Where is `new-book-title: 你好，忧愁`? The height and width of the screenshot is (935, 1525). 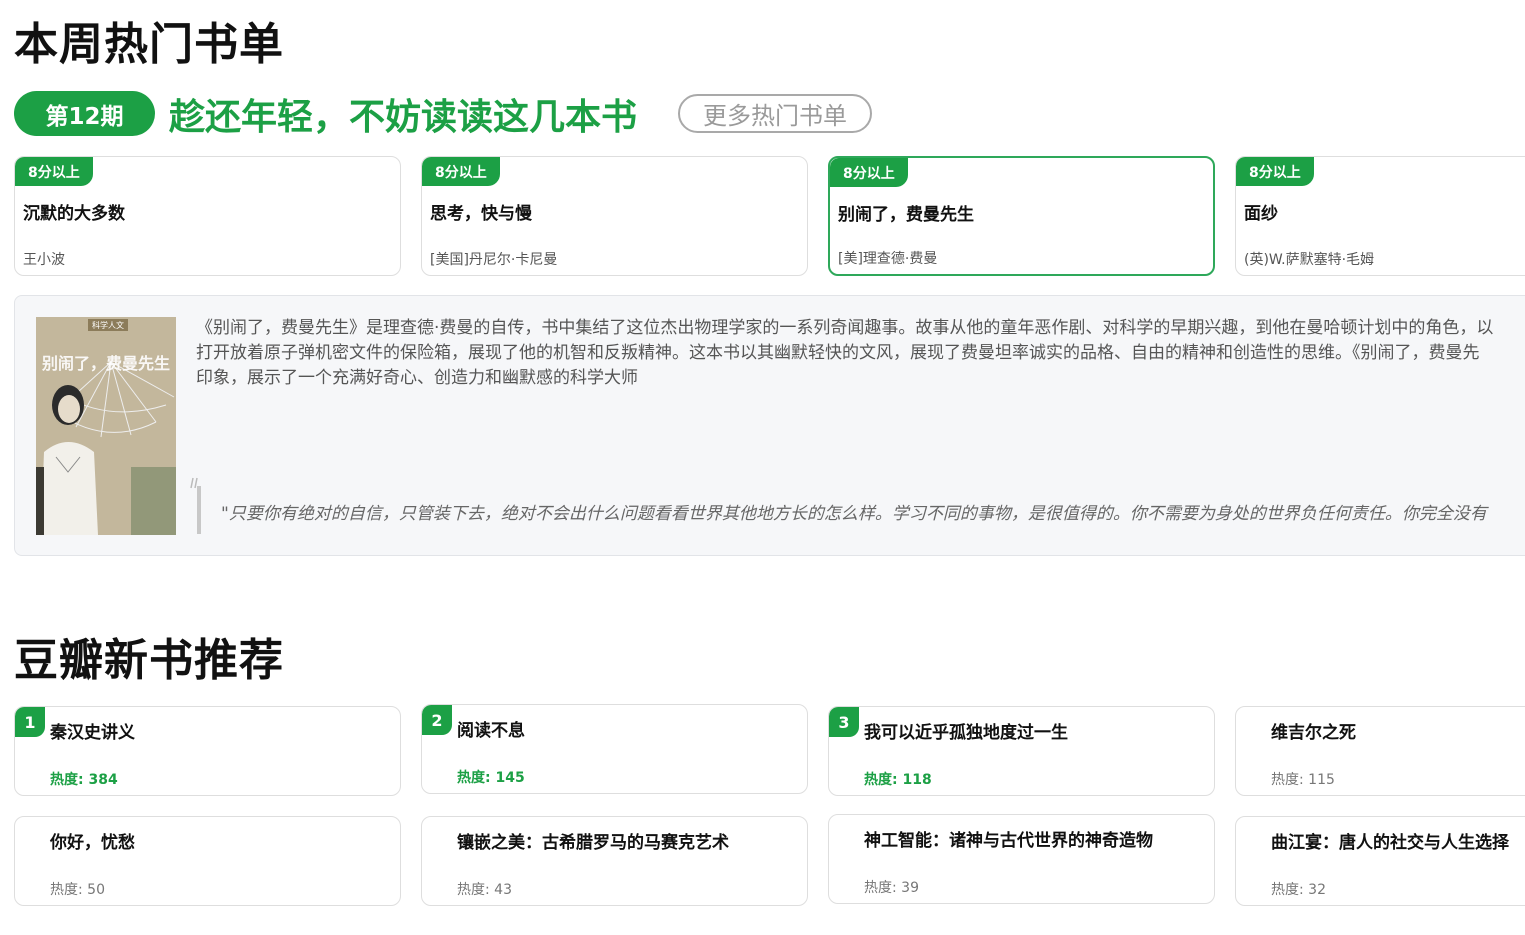
new-book-title: 你好，忧愁 is located at coordinates (92, 843).